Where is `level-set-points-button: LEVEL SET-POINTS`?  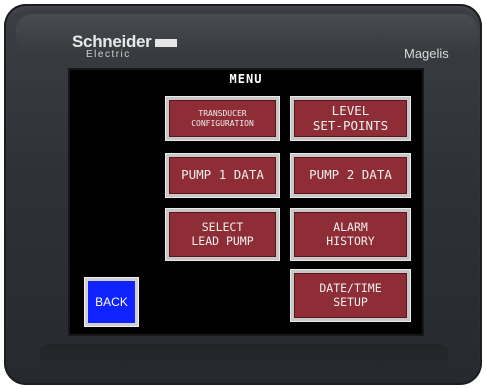 level-set-points-button: LEVEL SET-POINTS is located at coordinates (350, 118).